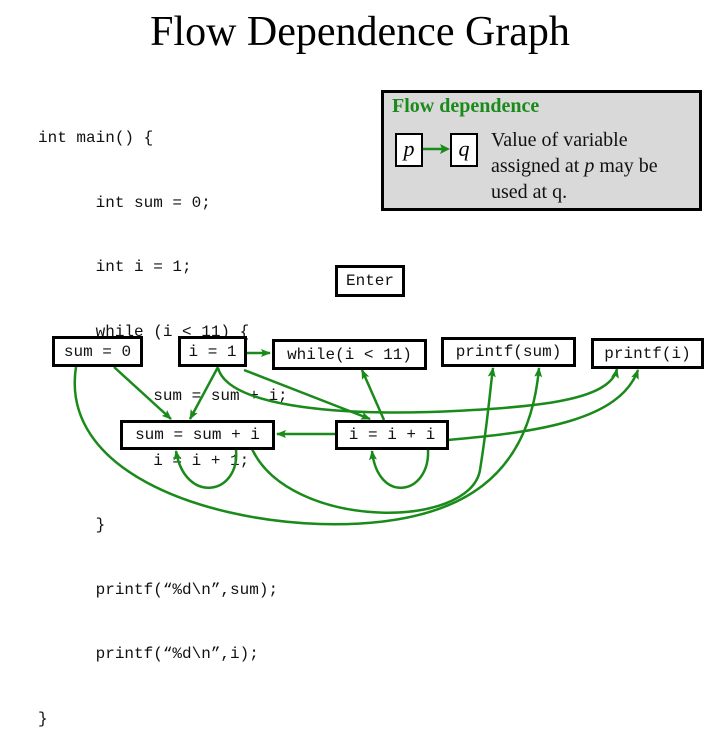 This screenshot has width=720, height=752. I want to click on node-i-update: i = i + i, so click(392, 435).